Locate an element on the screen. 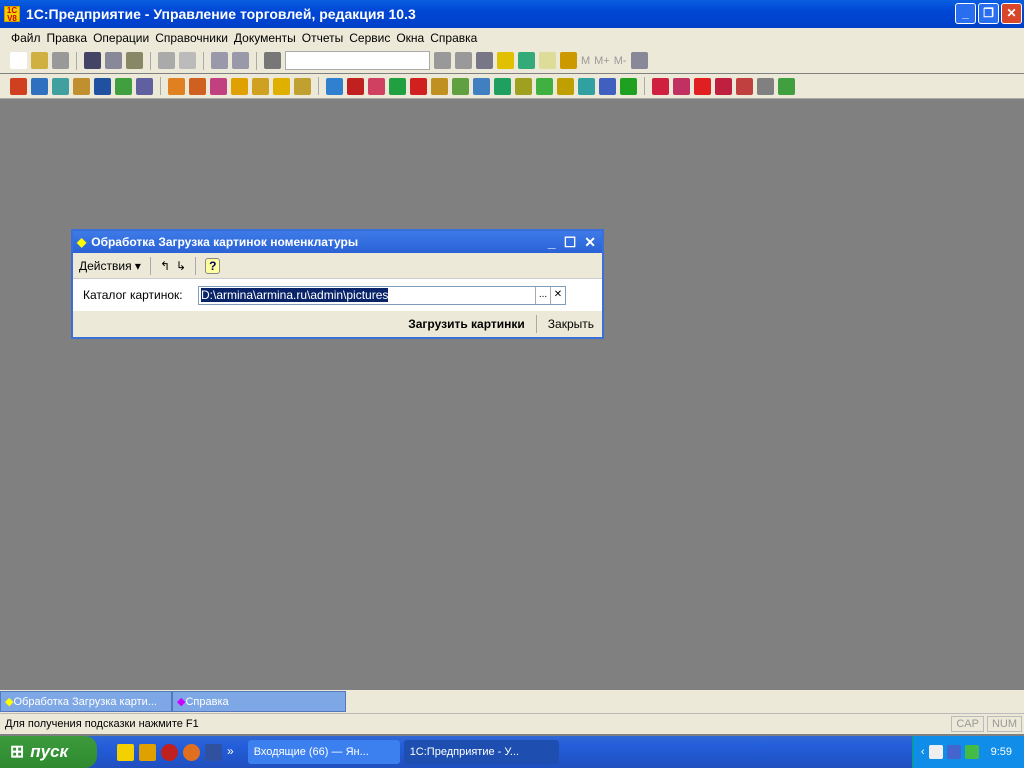  catalog-value: D:\armina\armina.ru\admin\pictures is located at coordinates (295, 295).